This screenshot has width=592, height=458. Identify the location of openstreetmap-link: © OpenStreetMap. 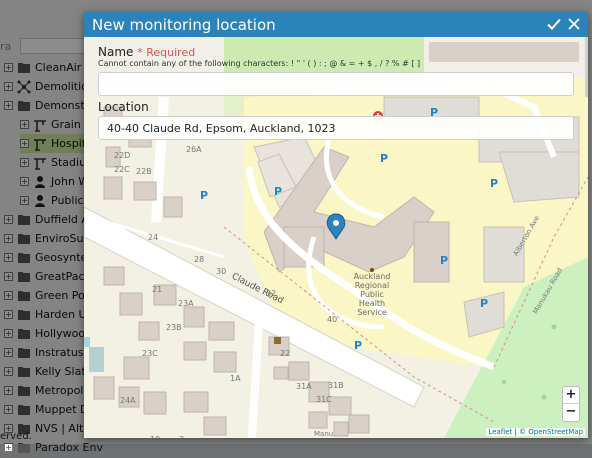
(551, 432).